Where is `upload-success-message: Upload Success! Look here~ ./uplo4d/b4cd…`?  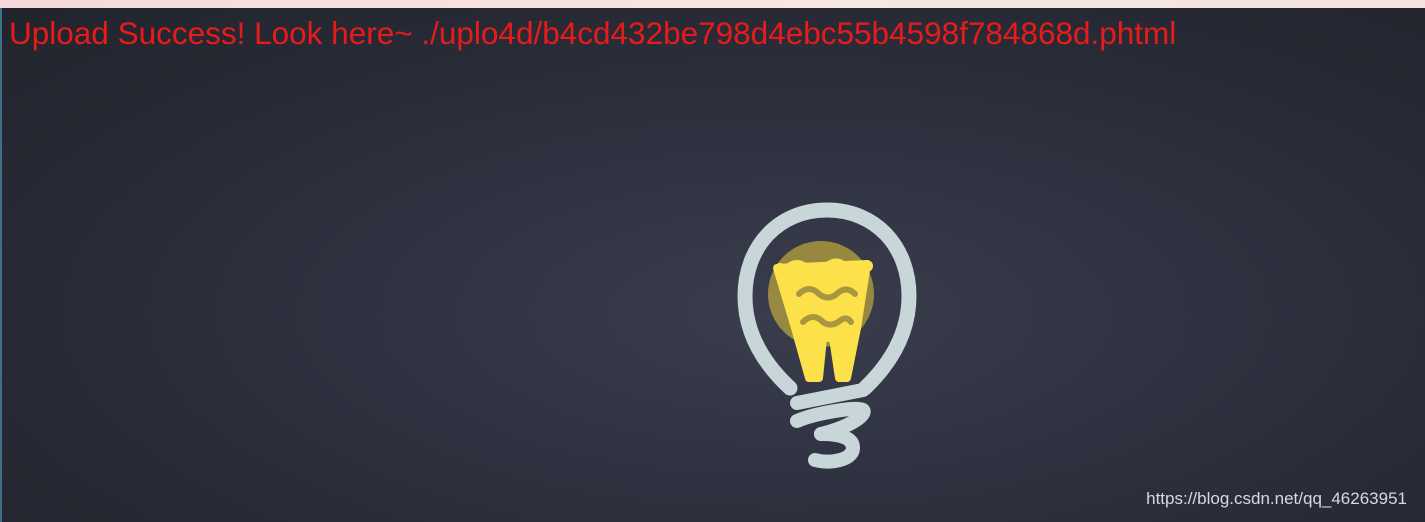
upload-success-message: Upload Success! Look here~ ./uplo4d/b4cd… is located at coordinates (593, 33).